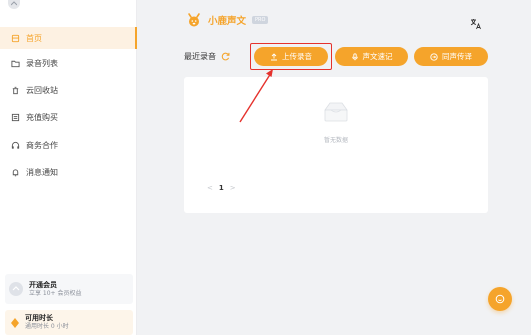  Describe the element at coordinates (233, 188) in the screenshot. I see `pager-next-button: >` at that location.